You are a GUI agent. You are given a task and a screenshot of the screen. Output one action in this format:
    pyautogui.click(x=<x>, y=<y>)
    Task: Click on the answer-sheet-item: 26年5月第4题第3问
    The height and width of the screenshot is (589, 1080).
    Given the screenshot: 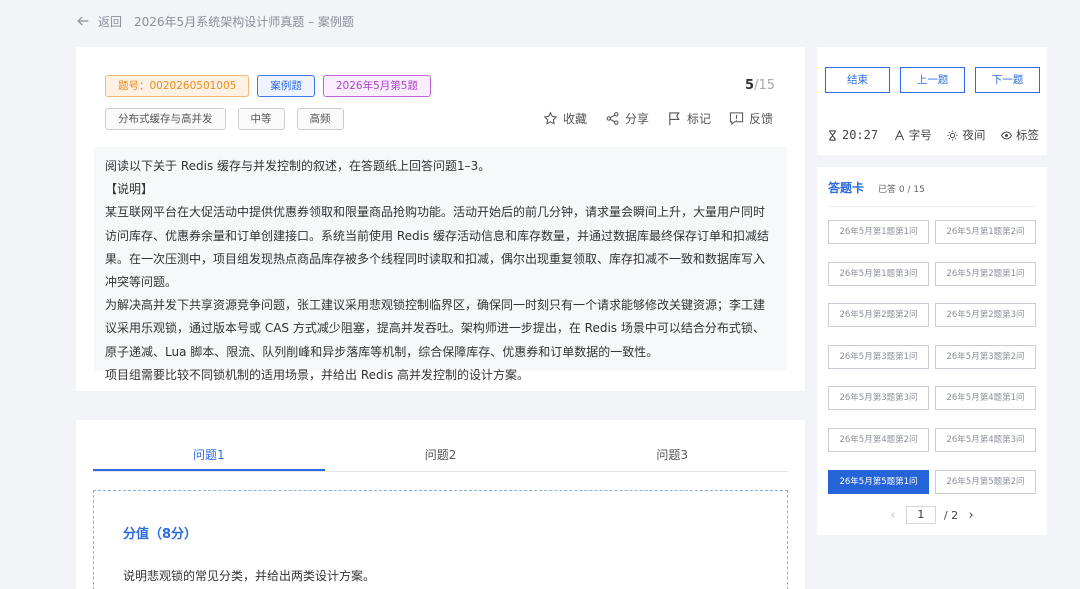 What is the action you would take?
    pyautogui.click(x=985, y=439)
    